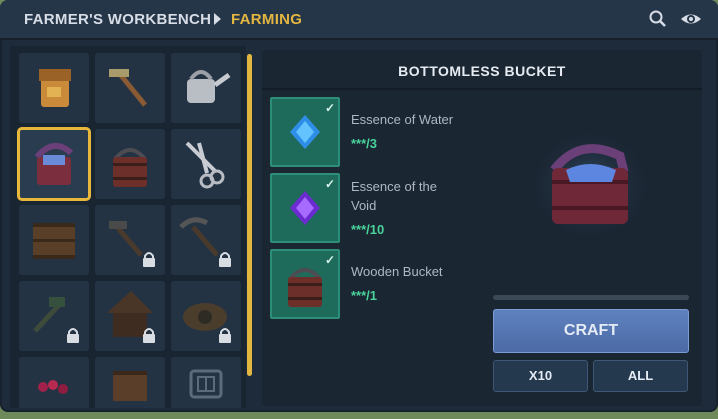 This screenshot has height=419, width=718. Describe the element at coordinates (53, 387) in the screenshot. I see `berries-icon` at that location.